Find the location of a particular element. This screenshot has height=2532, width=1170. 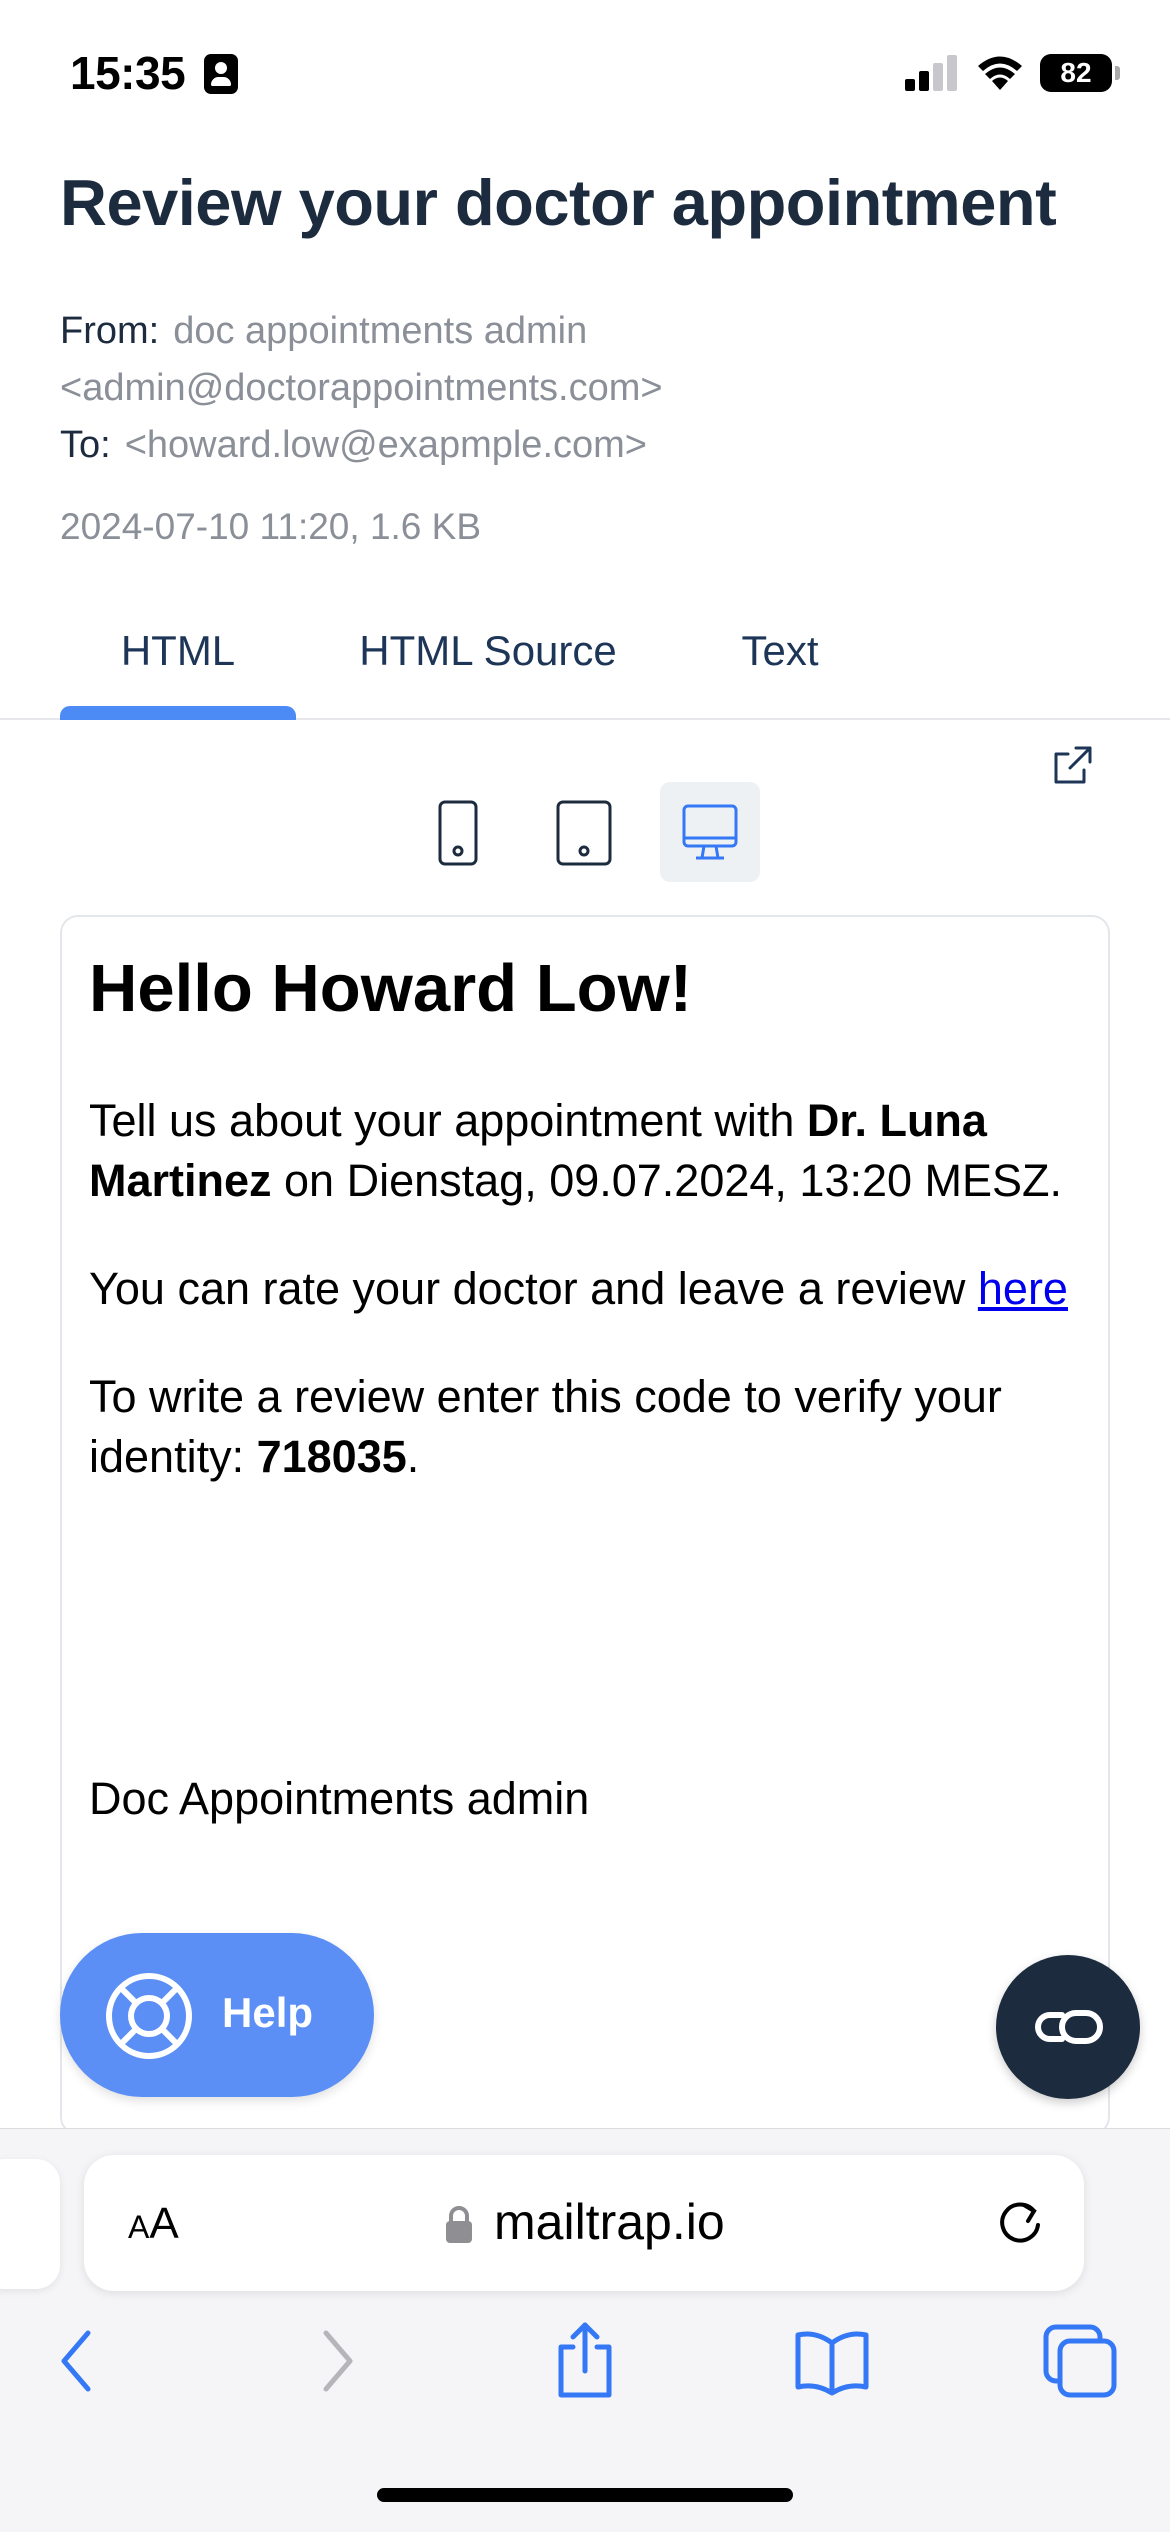

to-row: To: <howard.low@exapmple.com> is located at coordinates (353, 445).